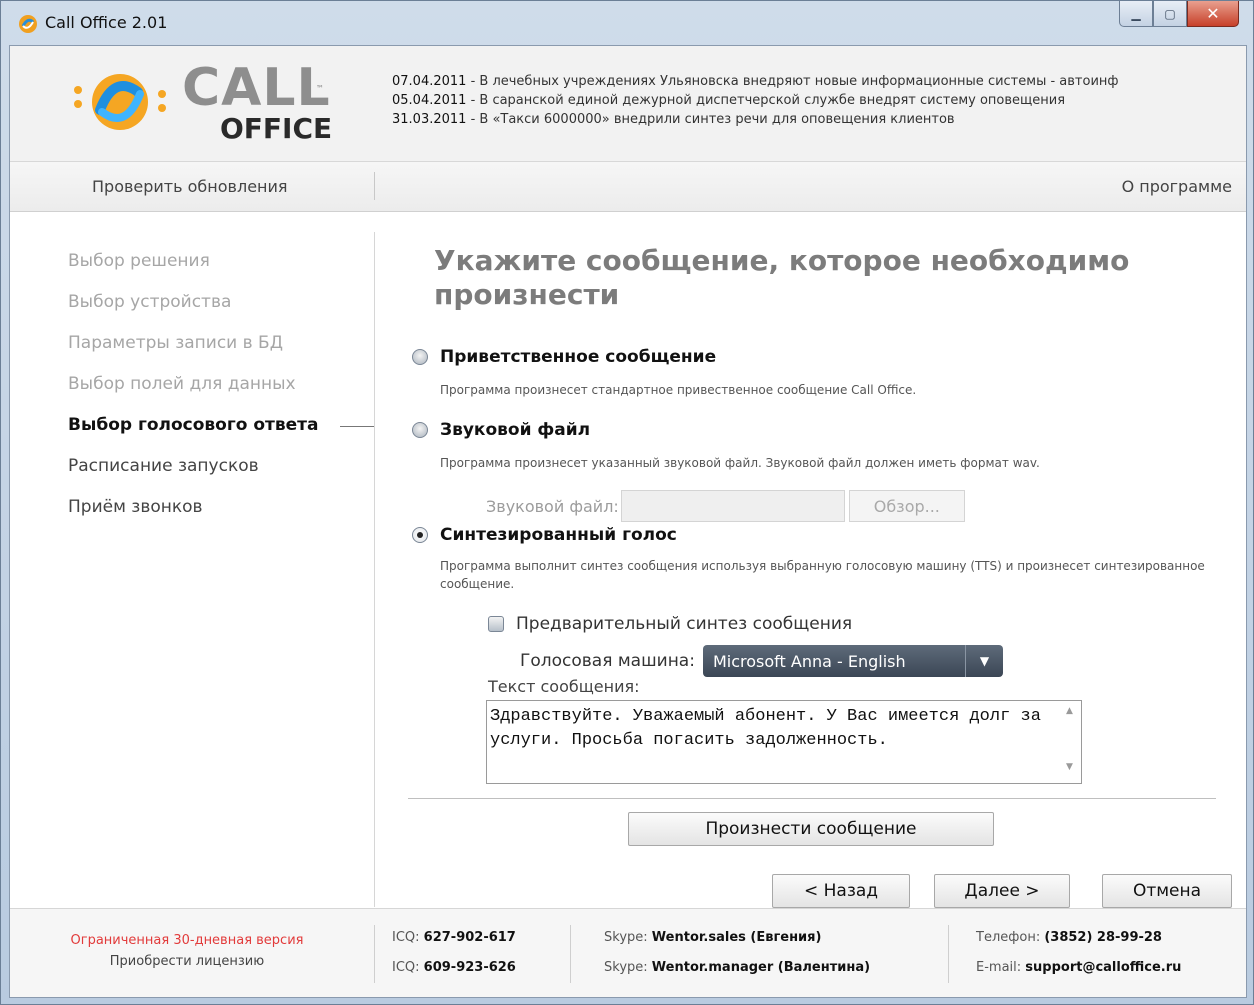 The height and width of the screenshot is (1005, 1254). I want to click on radio-greeting-button, so click(420, 357).